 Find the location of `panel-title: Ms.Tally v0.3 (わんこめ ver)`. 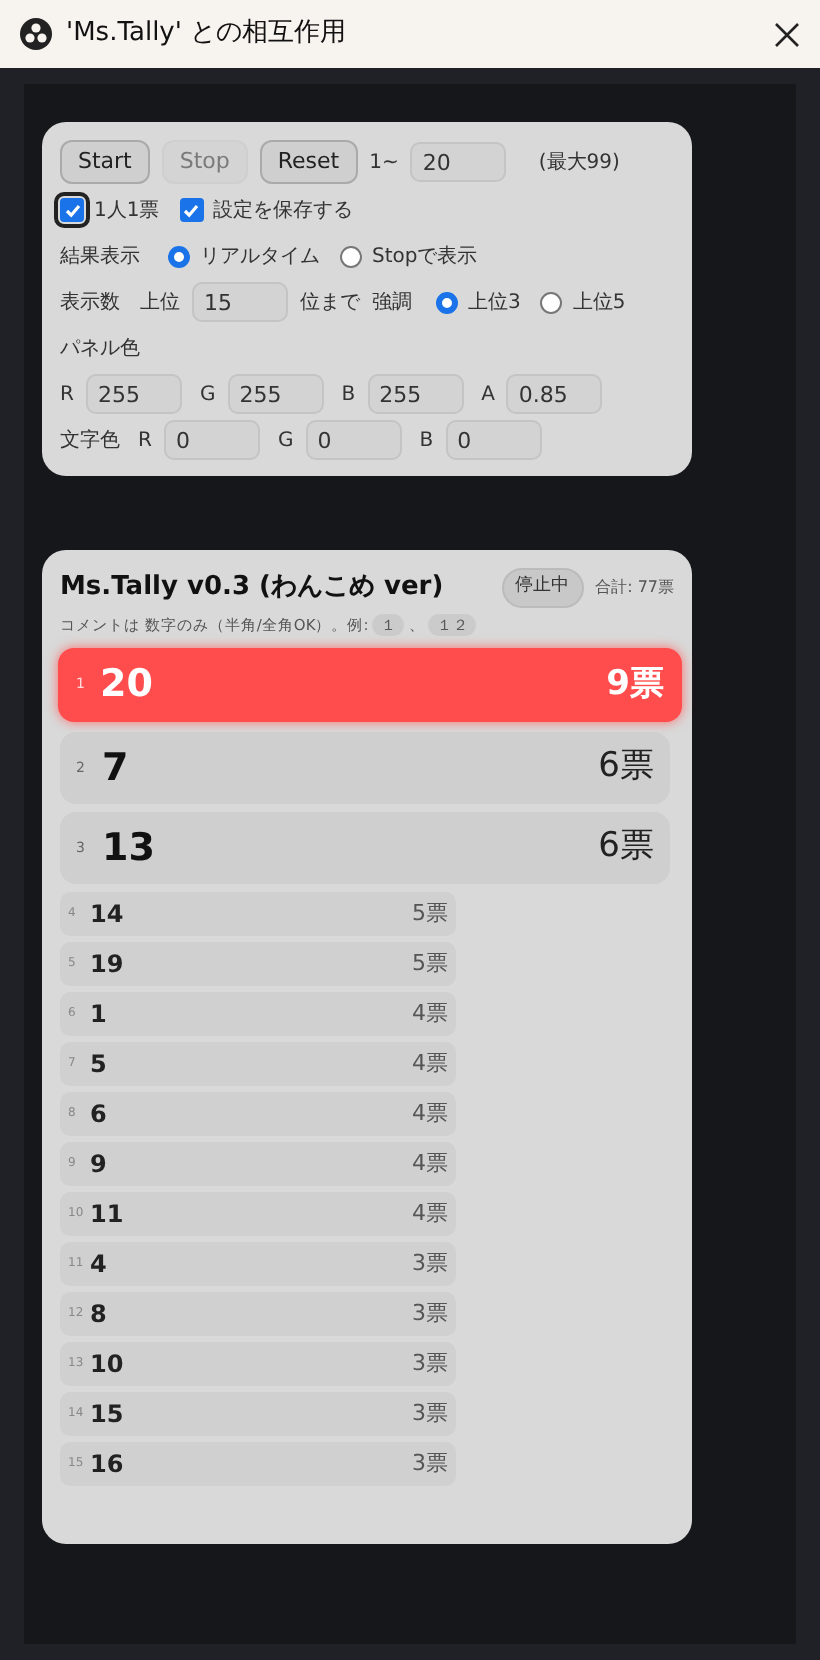

panel-title: Ms.Tally v0.3 (わんこめ ver) is located at coordinates (253, 588).